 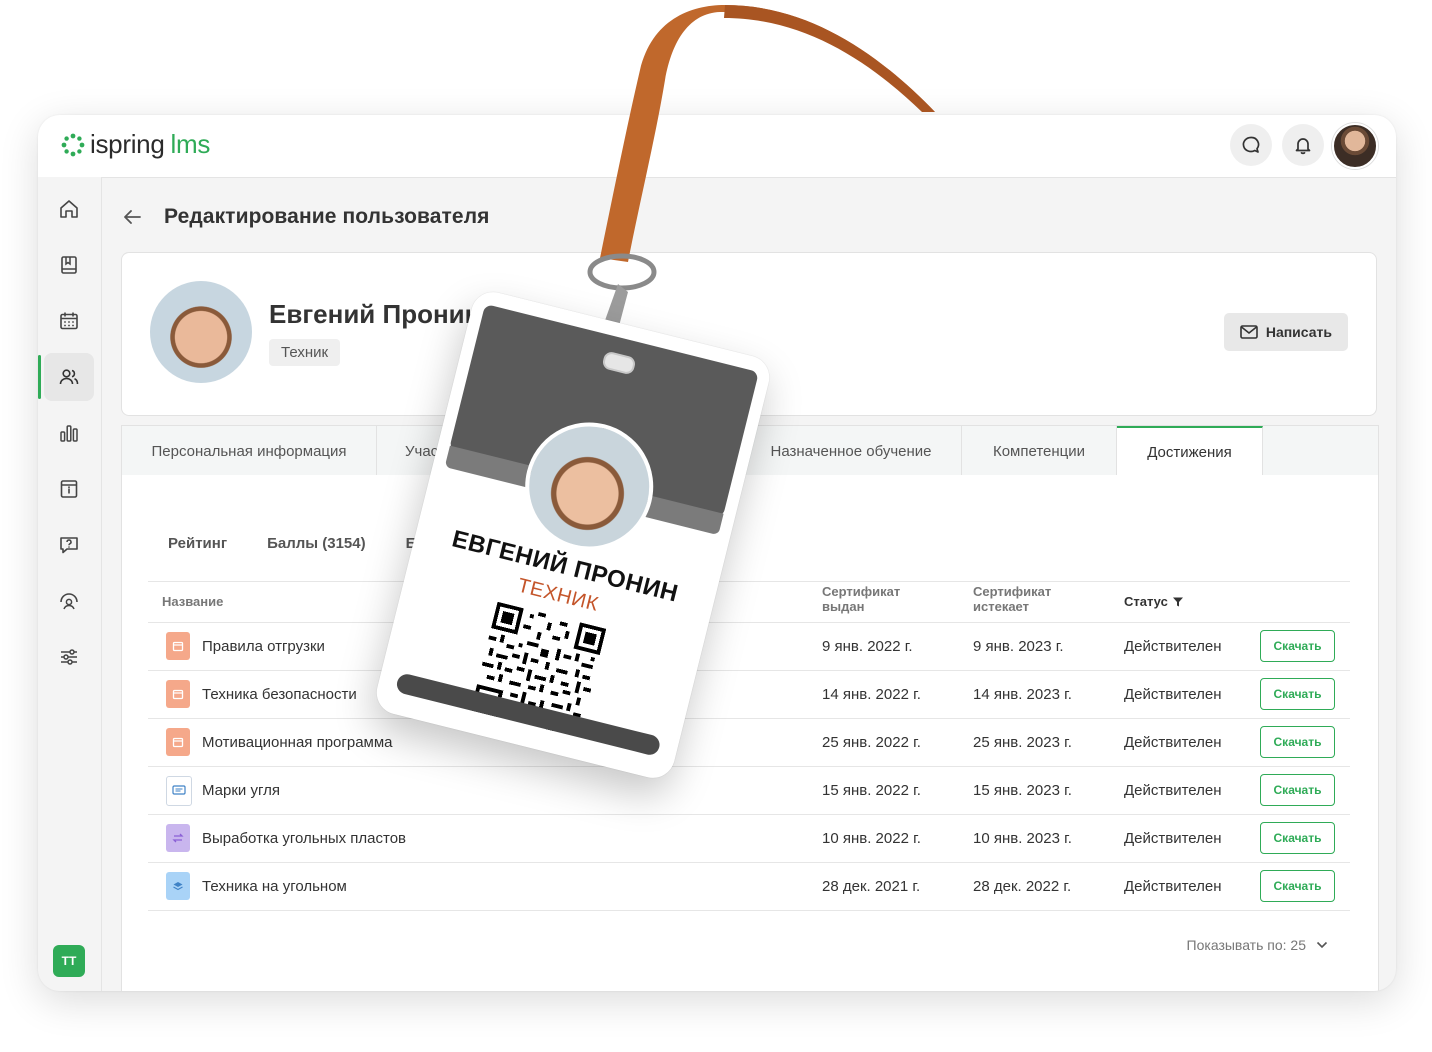 I want to click on sidebar-item-info, so click(x=69, y=489).